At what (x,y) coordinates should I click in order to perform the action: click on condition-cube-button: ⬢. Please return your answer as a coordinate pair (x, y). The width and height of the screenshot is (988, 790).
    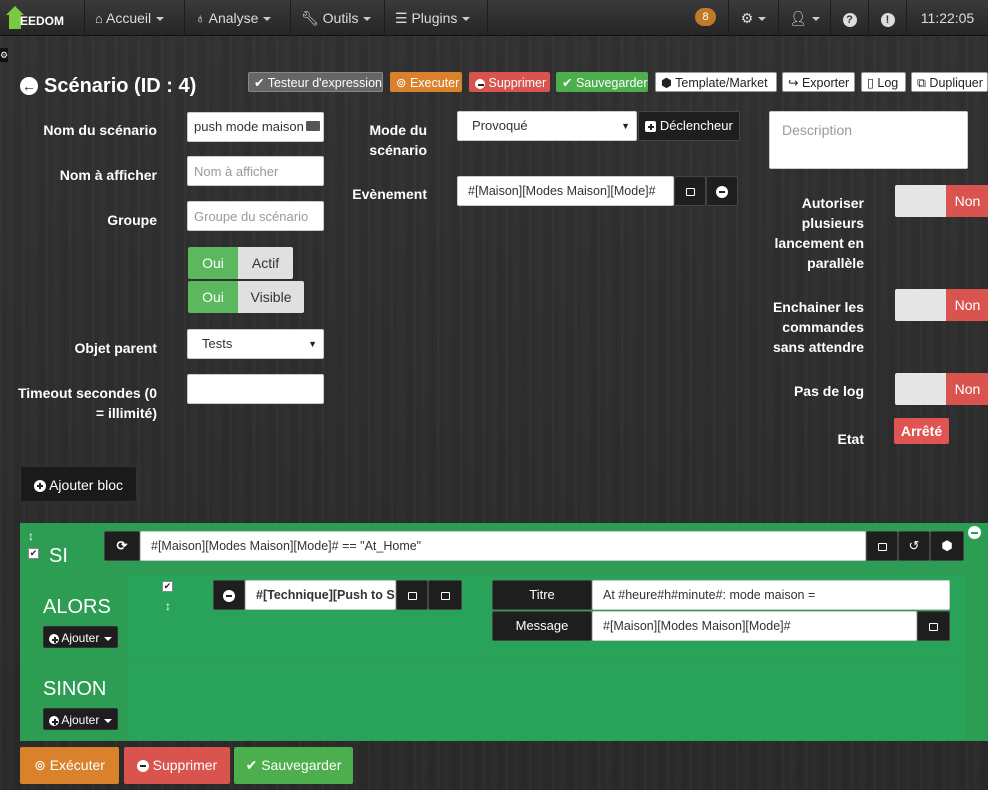
    Looking at the image, I should click on (947, 546).